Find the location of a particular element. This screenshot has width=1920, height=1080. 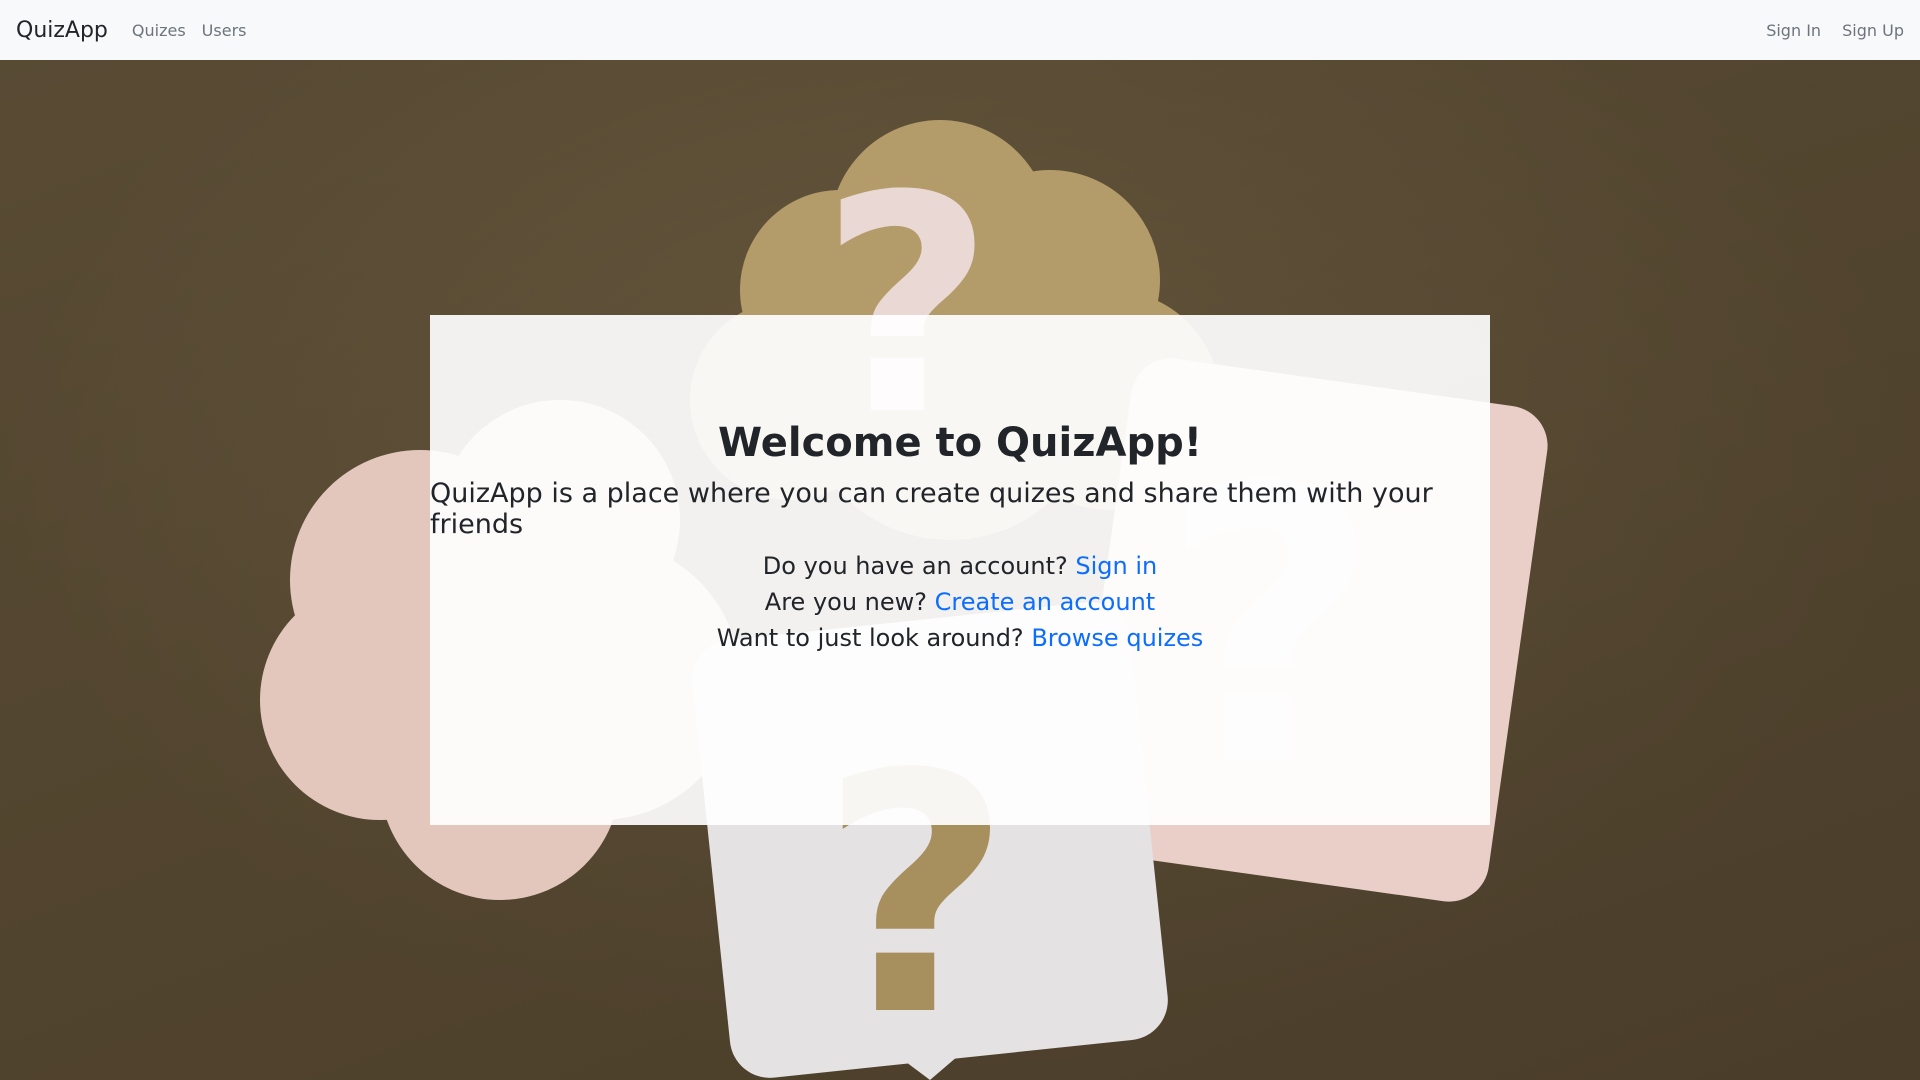

sign-in-link: Sign In is located at coordinates (1793, 30).